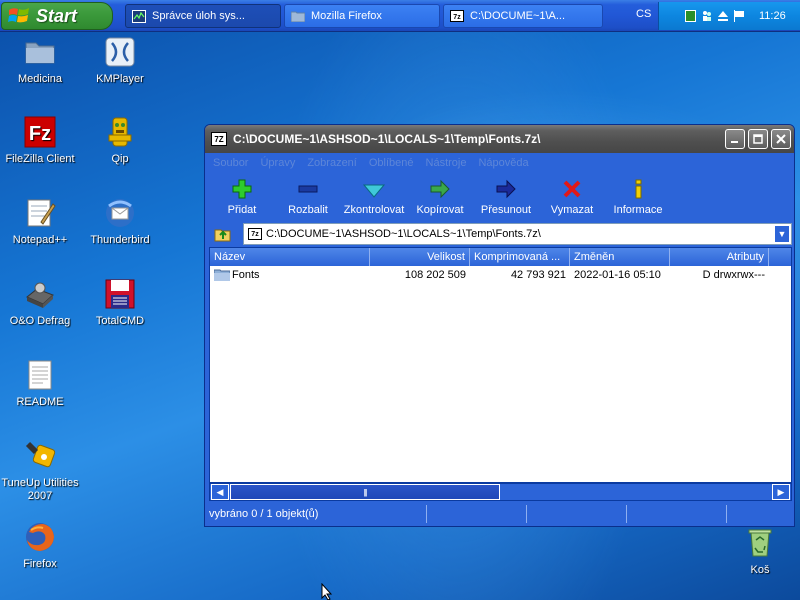 The height and width of the screenshot is (600, 800). I want to click on start-button: Start, so click(57, 16).